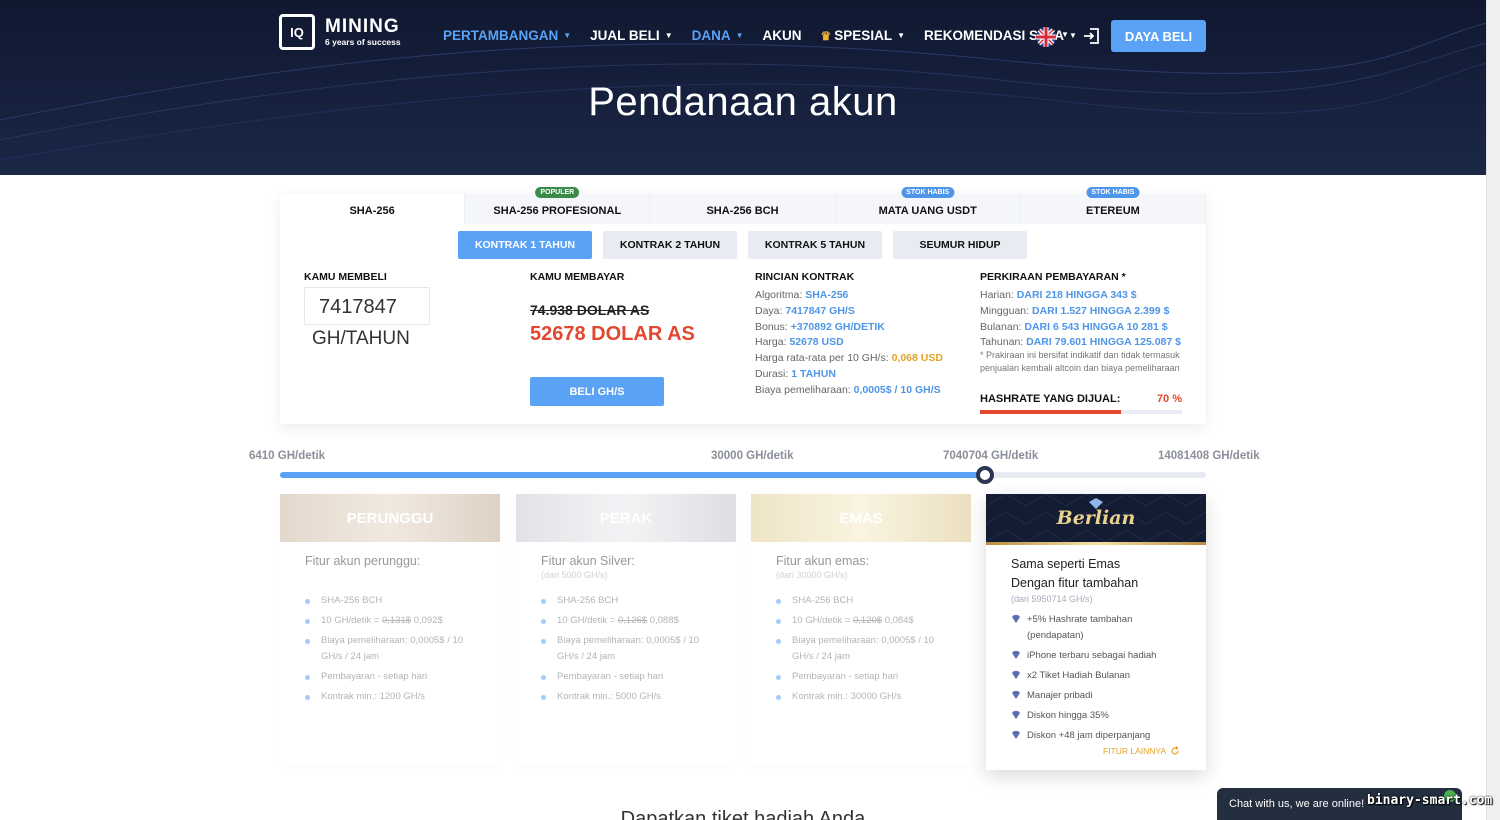 The height and width of the screenshot is (820, 1500). What do you see at coordinates (631, 35) in the screenshot?
I see `nav-jual-beli: JUAL BELI ▼` at bounding box center [631, 35].